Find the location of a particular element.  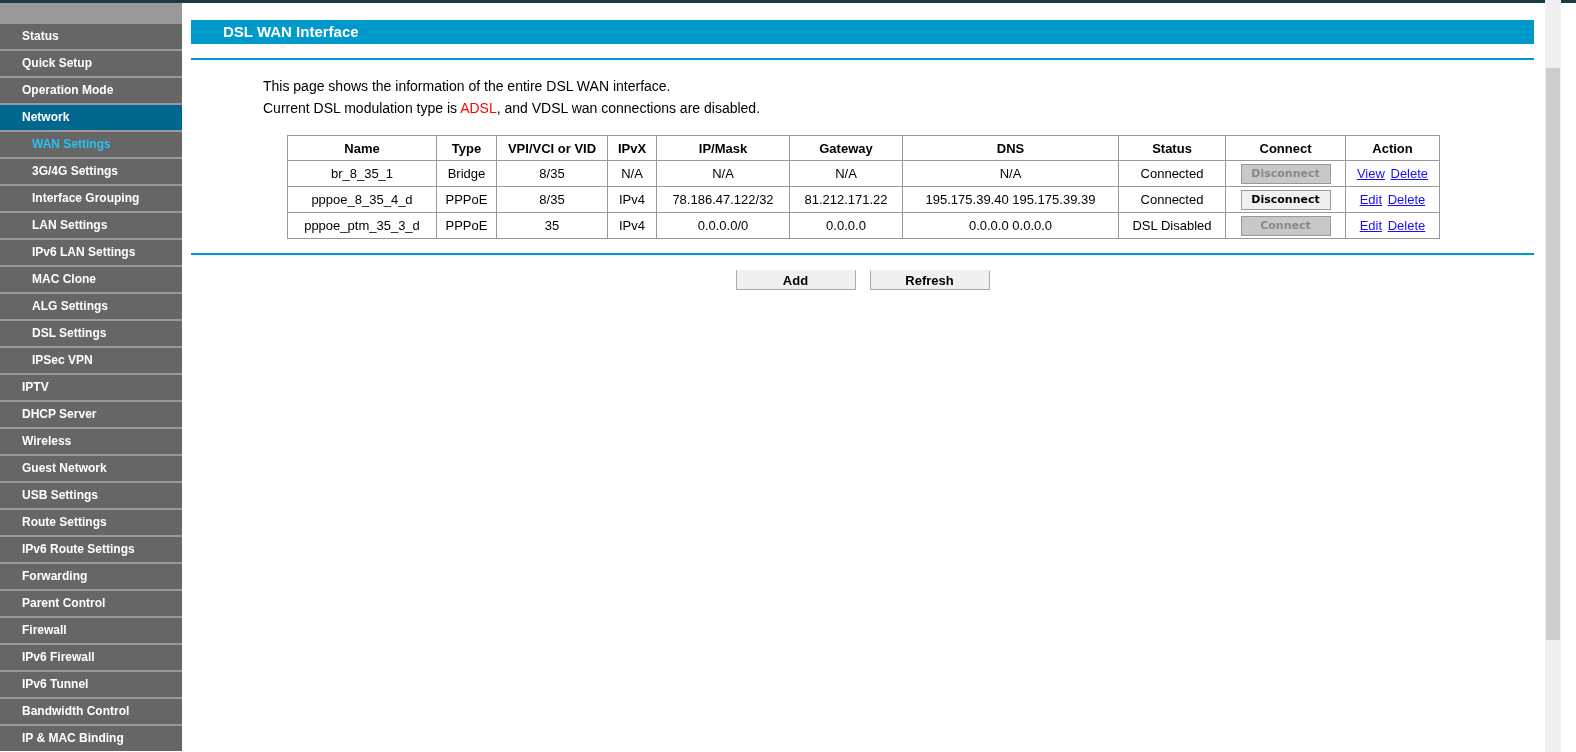

sidebar-item: Forwarding is located at coordinates (91, 575).